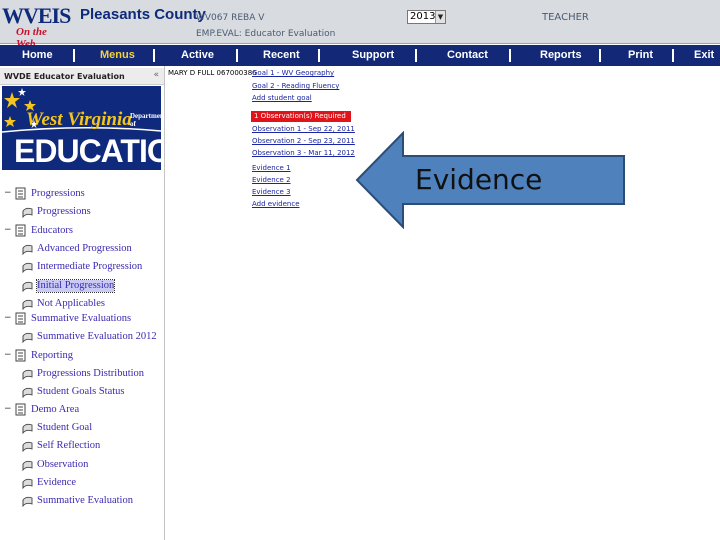  What do you see at coordinates (52, 230) in the screenshot?
I see `tree-category-label: Educators` at bounding box center [52, 230].